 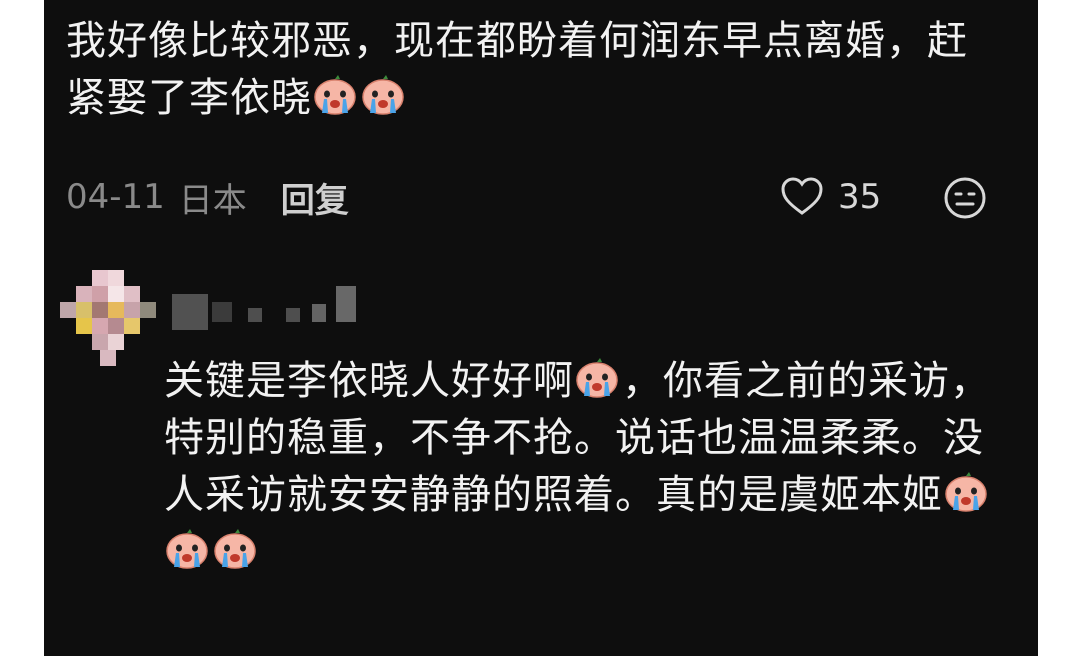 I want to click on comment-meta: 04-11 日本 回复, so click(x=207, y=197).